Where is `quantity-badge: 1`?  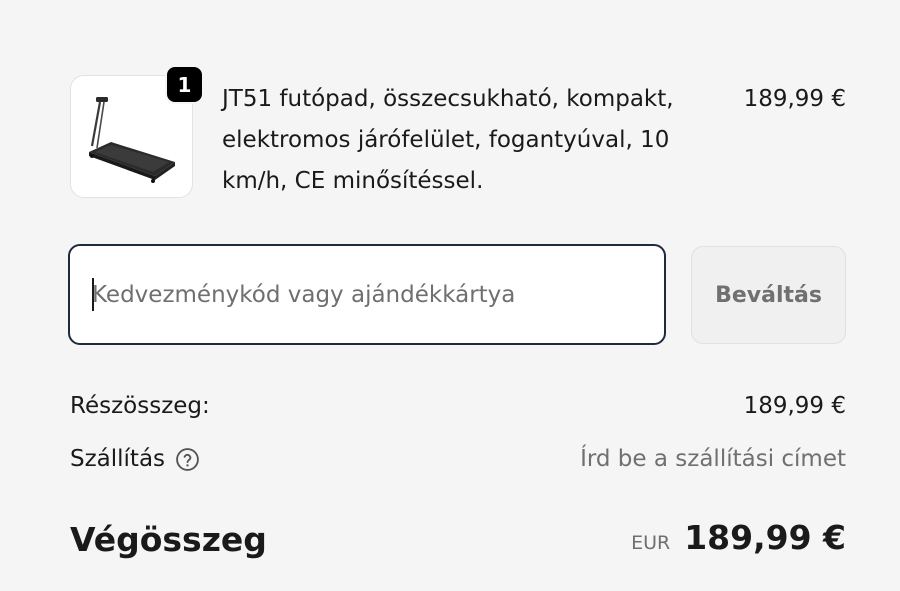 quantity-badge: 1 is located at coordinates (184, 84).